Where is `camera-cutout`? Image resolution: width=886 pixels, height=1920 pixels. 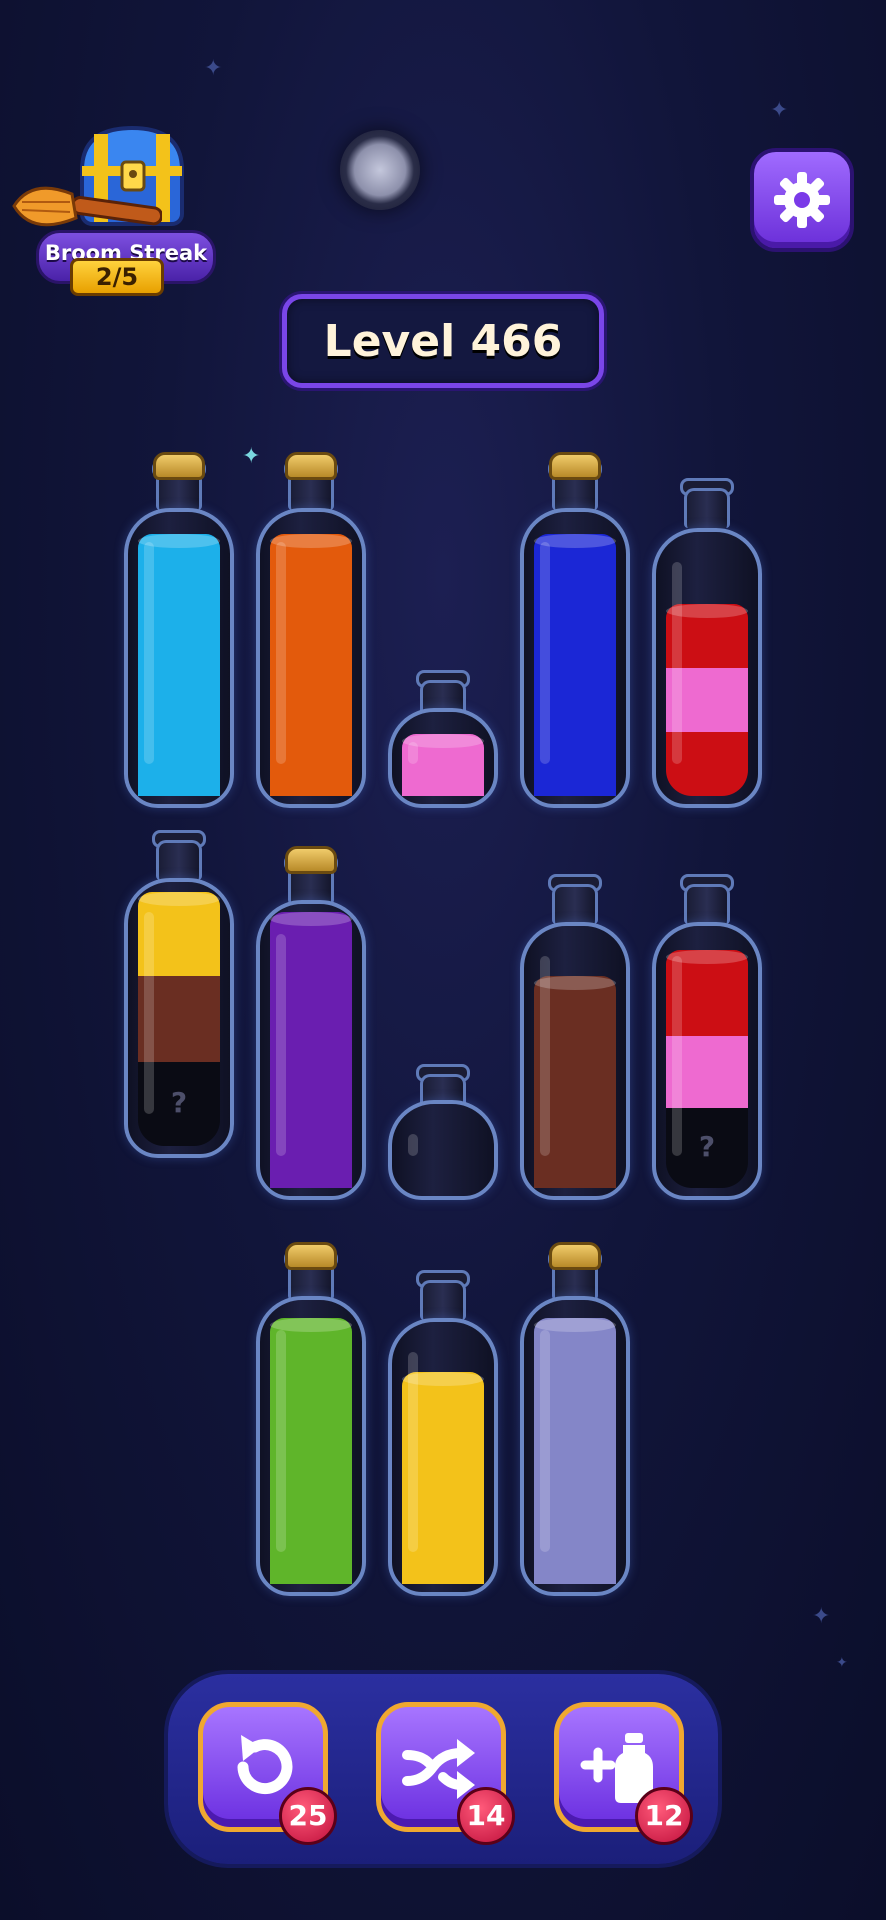 camera-cutout is located at coordinates (380, 170).